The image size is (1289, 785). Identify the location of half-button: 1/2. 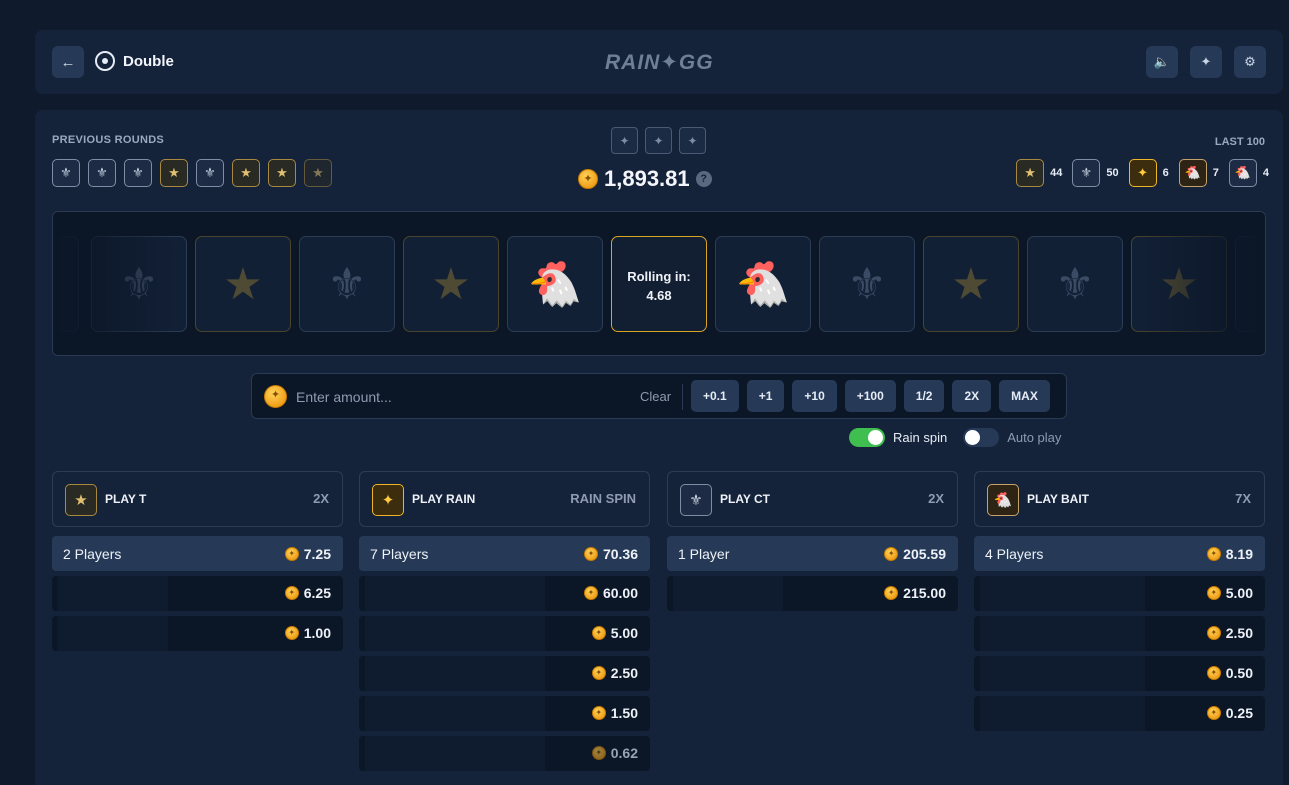
(924, 396).